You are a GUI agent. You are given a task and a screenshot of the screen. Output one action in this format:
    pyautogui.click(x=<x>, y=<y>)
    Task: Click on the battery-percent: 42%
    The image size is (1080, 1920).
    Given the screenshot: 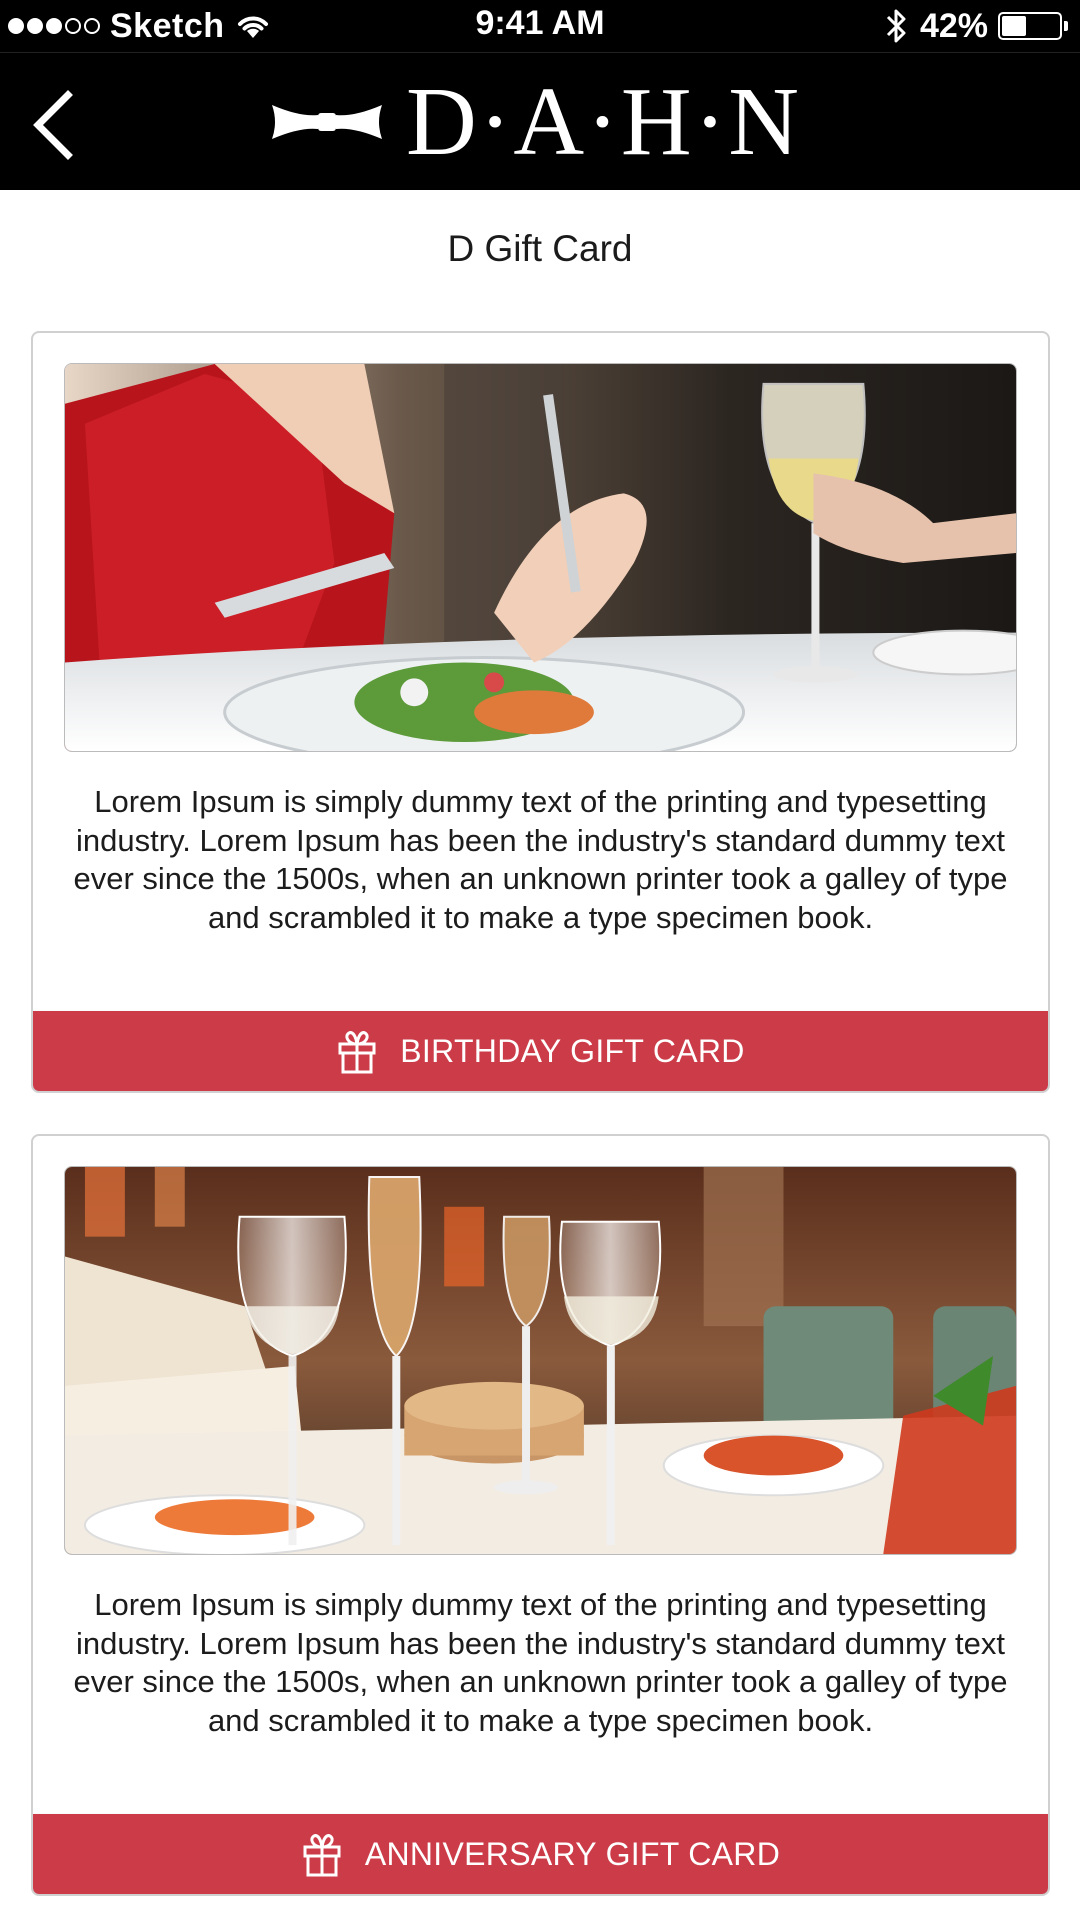 What is the action you would take?
    pyautogui.click(x=953, y=25)
    